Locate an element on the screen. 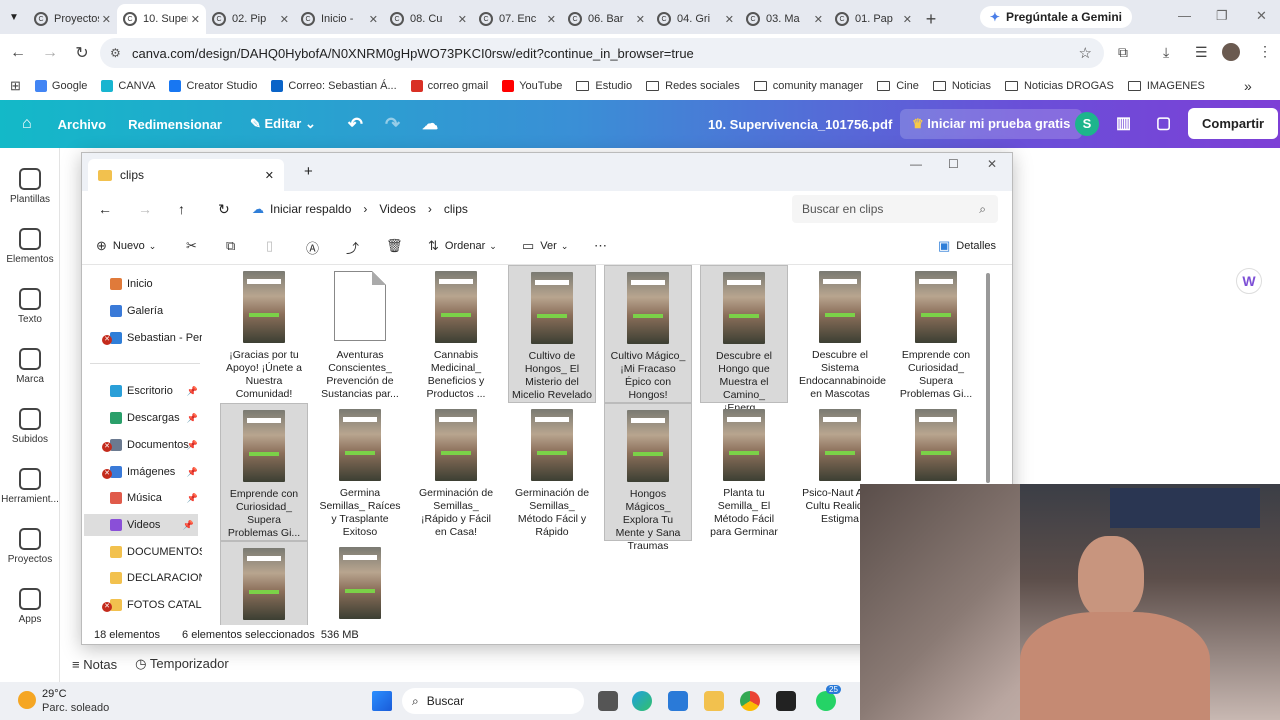  nav-item: FOTOS CATALOGO is located at coordinates (156, 605).